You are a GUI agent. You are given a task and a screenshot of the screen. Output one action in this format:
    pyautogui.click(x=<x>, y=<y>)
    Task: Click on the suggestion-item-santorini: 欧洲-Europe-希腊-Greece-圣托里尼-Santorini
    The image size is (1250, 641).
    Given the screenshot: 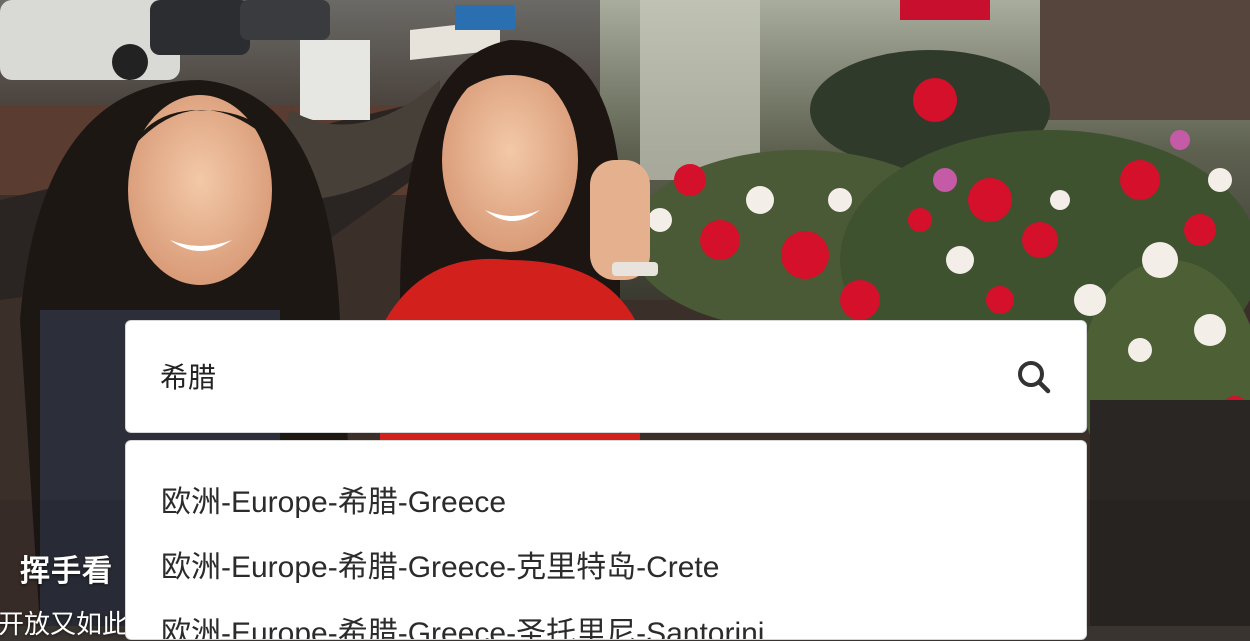 What is the action you would take?
    pyautogui.click(x=462, y=623)
    